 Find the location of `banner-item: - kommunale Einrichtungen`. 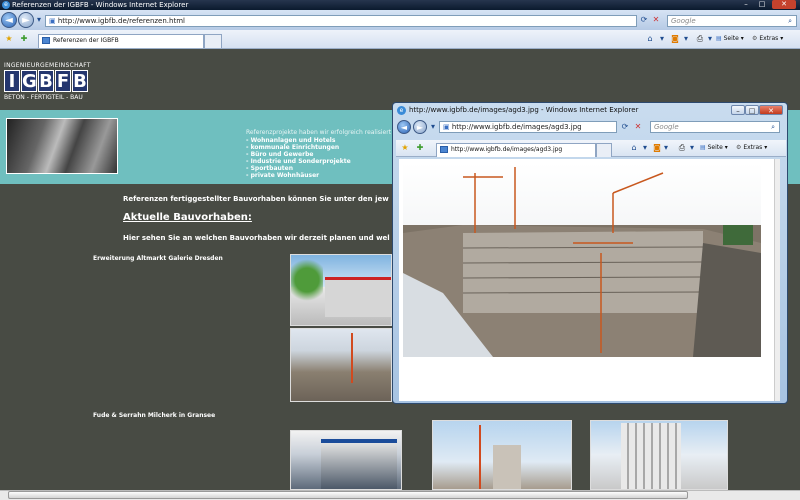

banner-item: - kommunale Einrichtungen is located at coordinates (292, 147).